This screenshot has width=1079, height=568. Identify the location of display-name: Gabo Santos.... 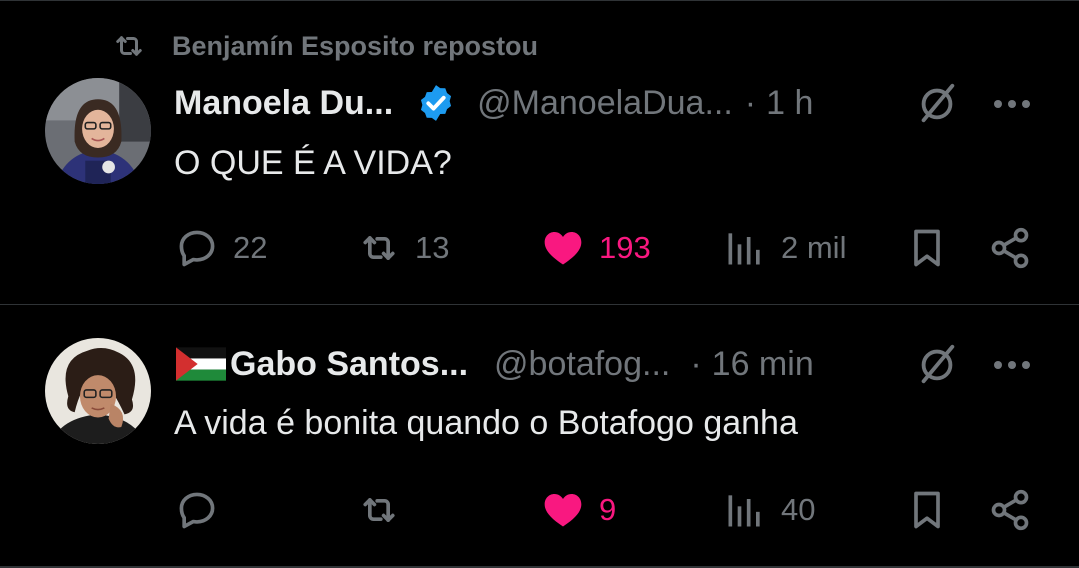
(349, 364).